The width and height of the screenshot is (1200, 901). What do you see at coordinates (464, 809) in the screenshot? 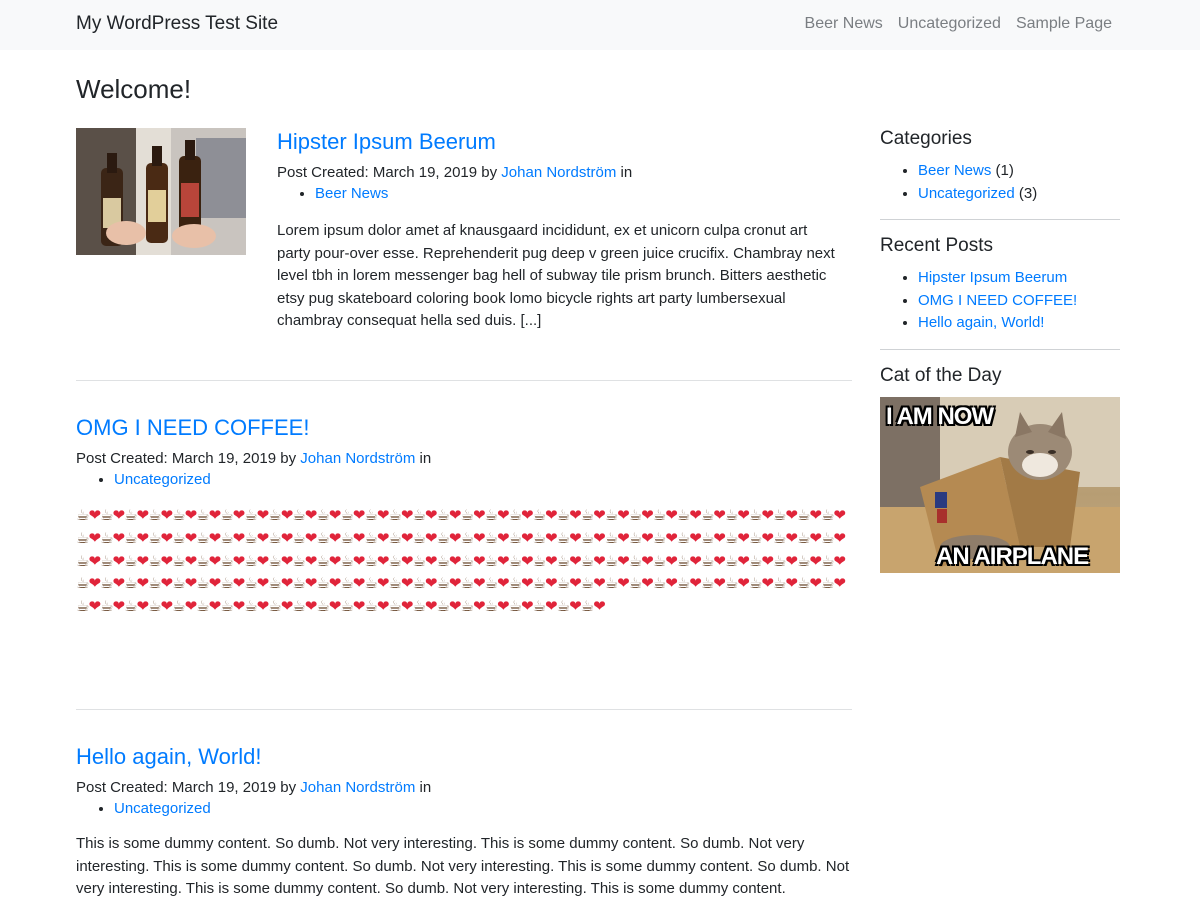
I see `post-categories: Uncategorized` at bounding box center [464, 809].